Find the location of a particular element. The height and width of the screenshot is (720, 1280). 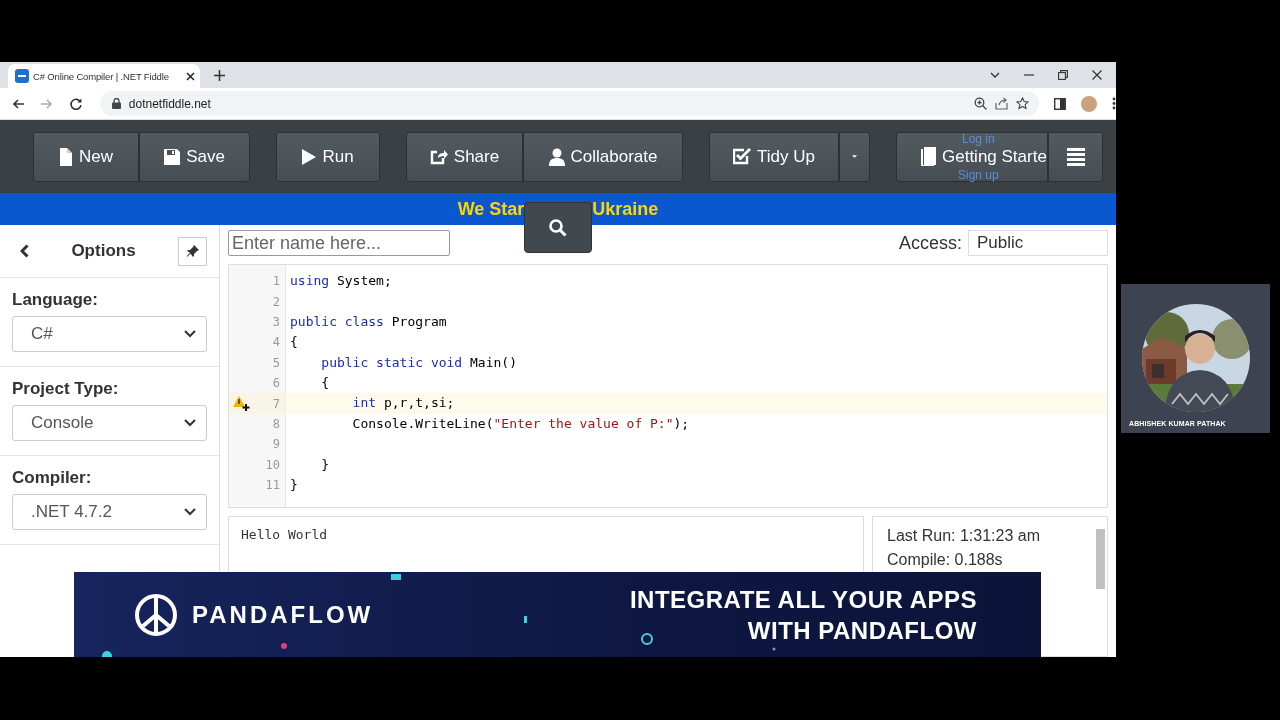

dropdown-field: C# is located at coordinates (109, 334).